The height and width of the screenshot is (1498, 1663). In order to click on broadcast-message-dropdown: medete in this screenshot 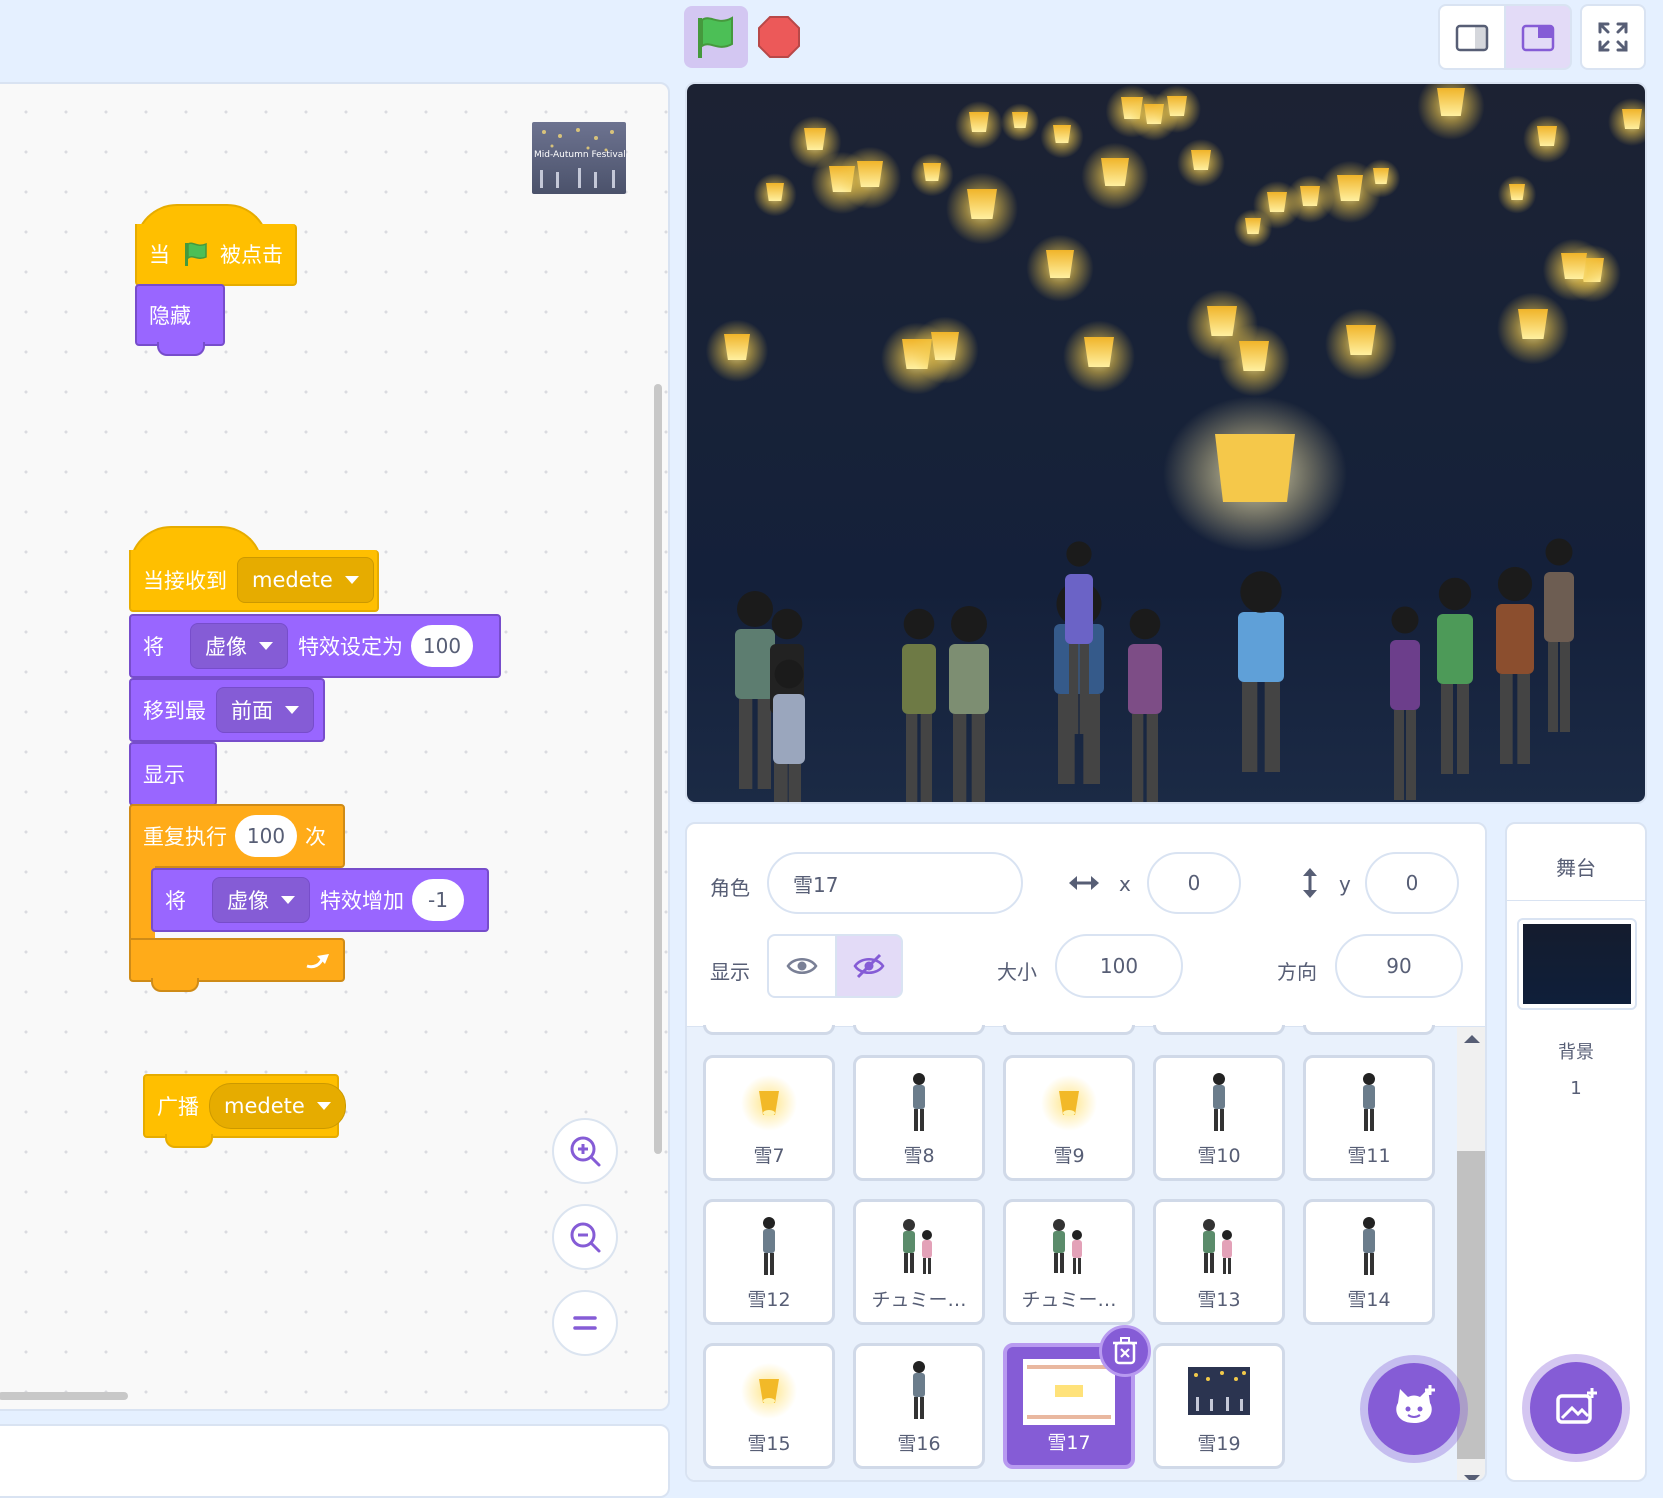, I will do `click(277, 1106)`.